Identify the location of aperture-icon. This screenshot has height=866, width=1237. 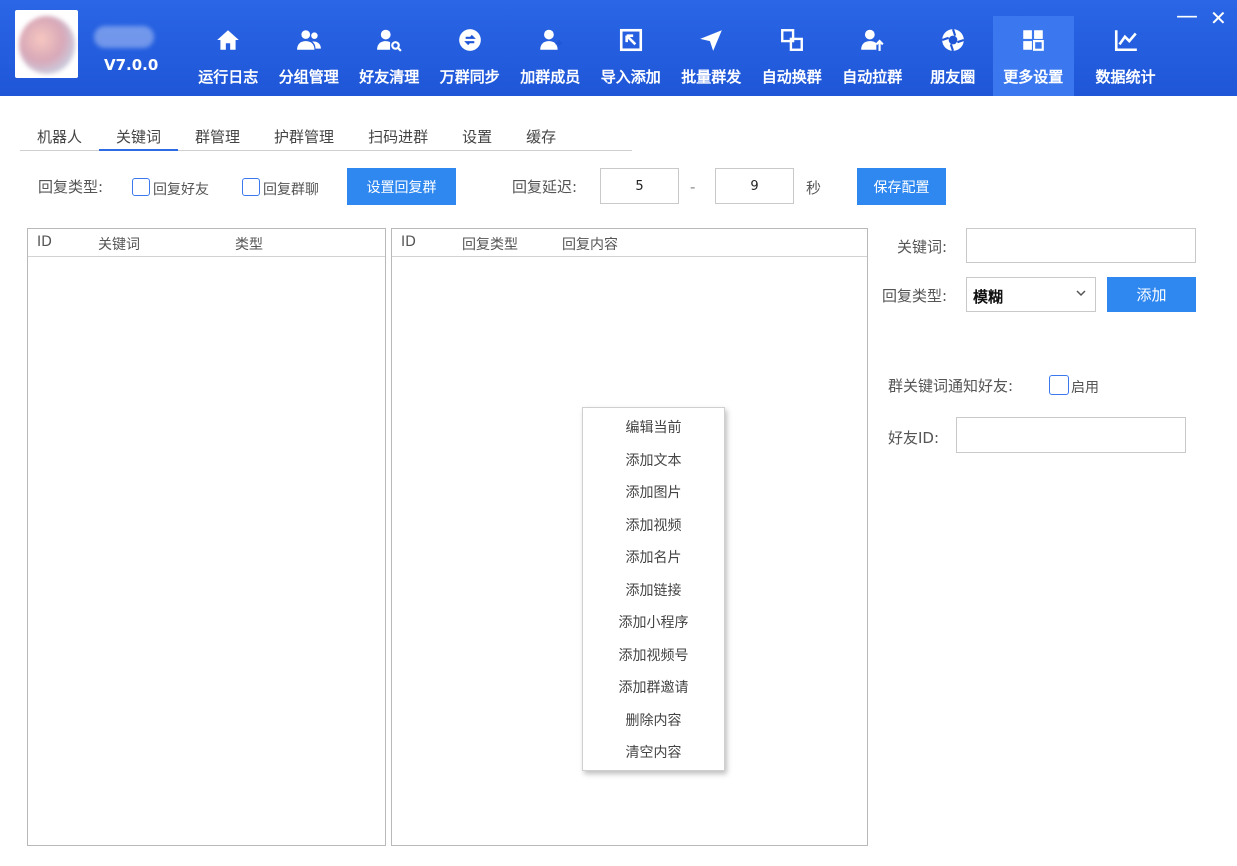
(953, 40).